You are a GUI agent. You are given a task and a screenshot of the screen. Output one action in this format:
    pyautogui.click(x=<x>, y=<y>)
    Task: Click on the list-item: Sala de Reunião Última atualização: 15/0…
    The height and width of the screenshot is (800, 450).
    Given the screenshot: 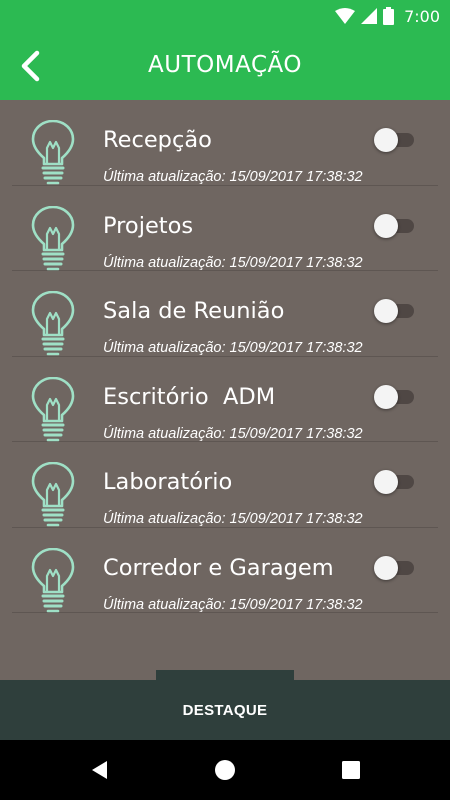 What is the action you would take?
    pyautogui.click(x=225, y=314)
    